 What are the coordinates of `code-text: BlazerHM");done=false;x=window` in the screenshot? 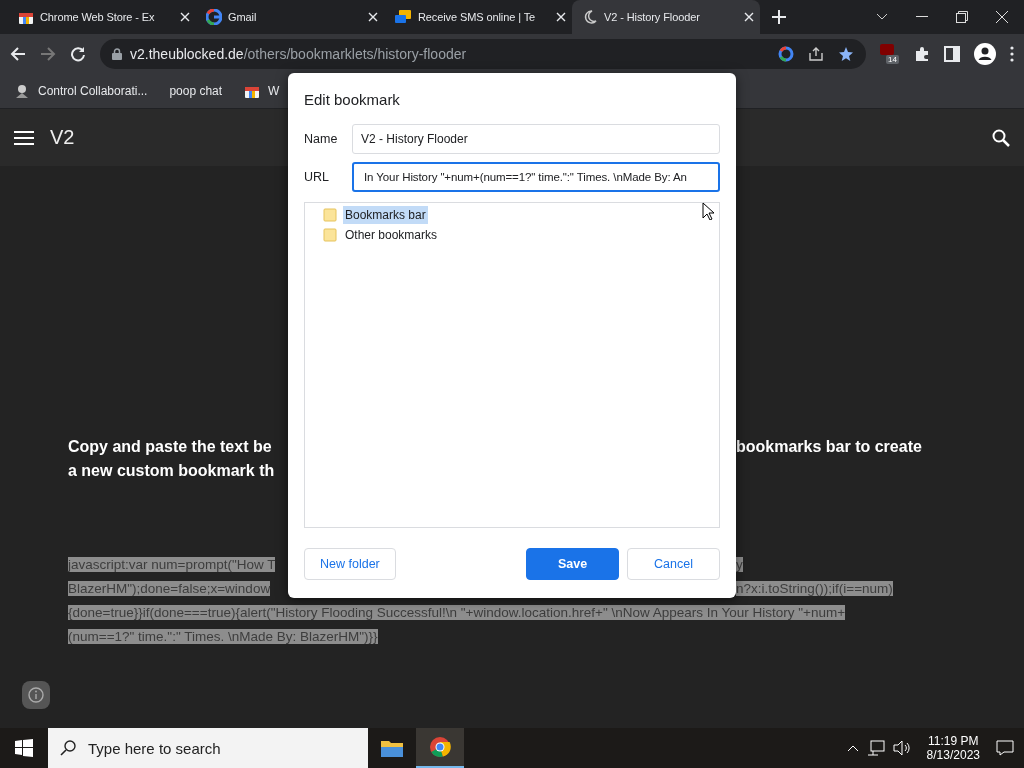 It's located at (169, 588).